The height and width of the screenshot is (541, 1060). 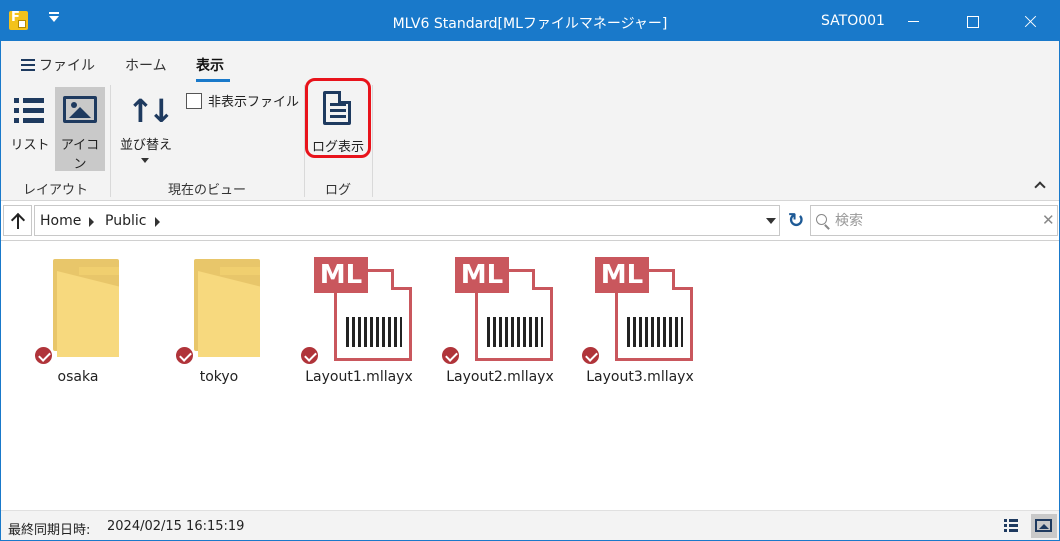 What do you see at coordinates (67, 66) in the screenshot?
I see `tab-file-label: ファイル` at bounding box center [67, 66].